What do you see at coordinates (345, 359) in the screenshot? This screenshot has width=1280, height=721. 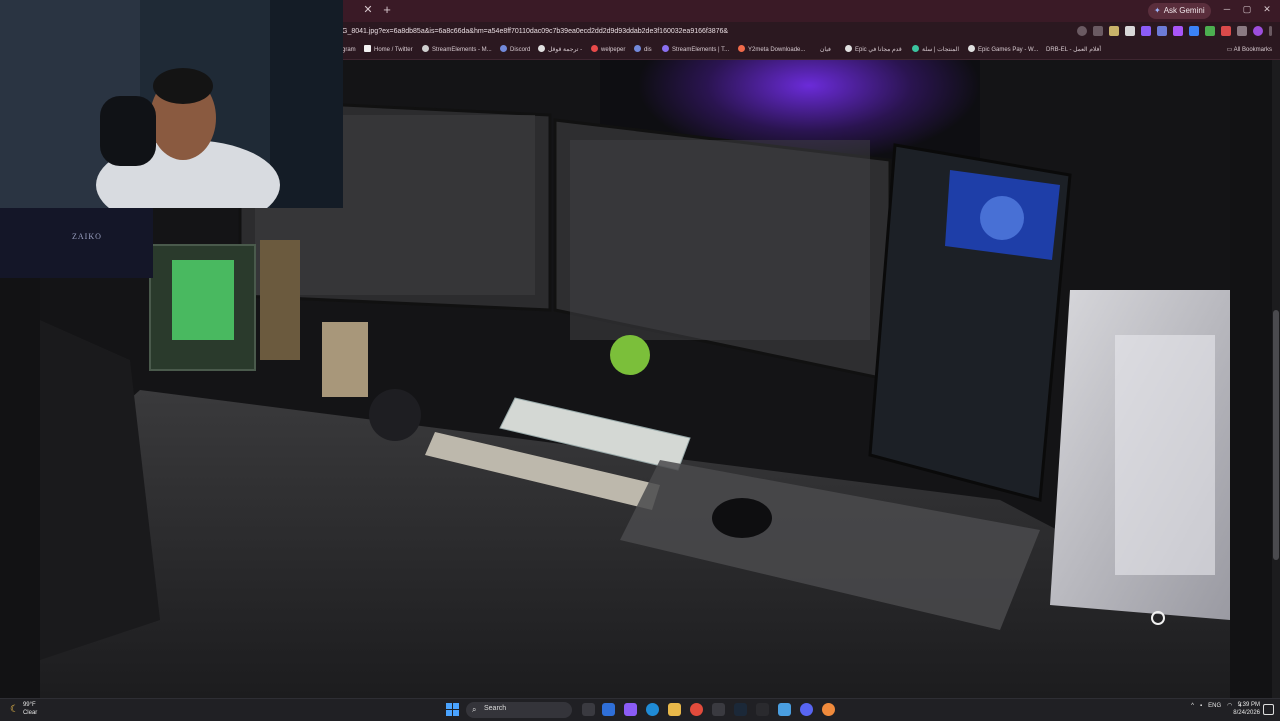 I see `iced-coffee-cup` at bounding box center [345, 359].